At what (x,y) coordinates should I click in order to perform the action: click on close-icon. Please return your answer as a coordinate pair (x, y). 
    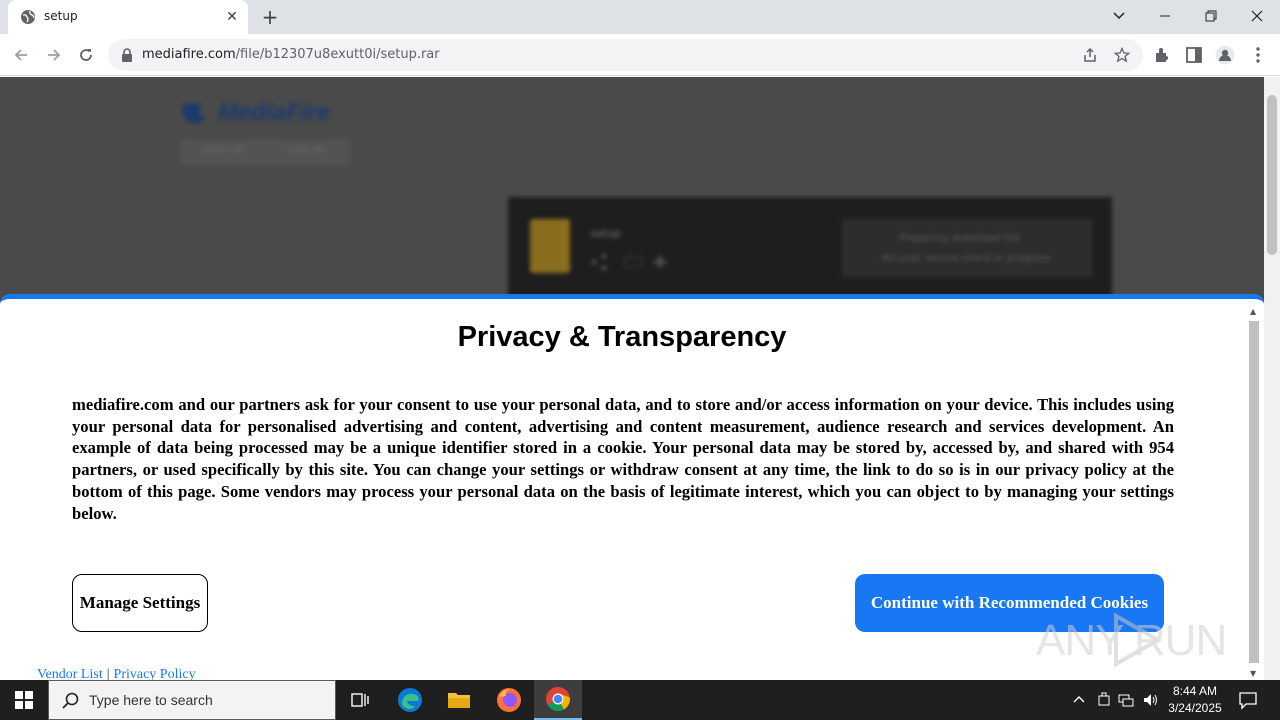
    Looking at the image, I should click on (1257, 16).